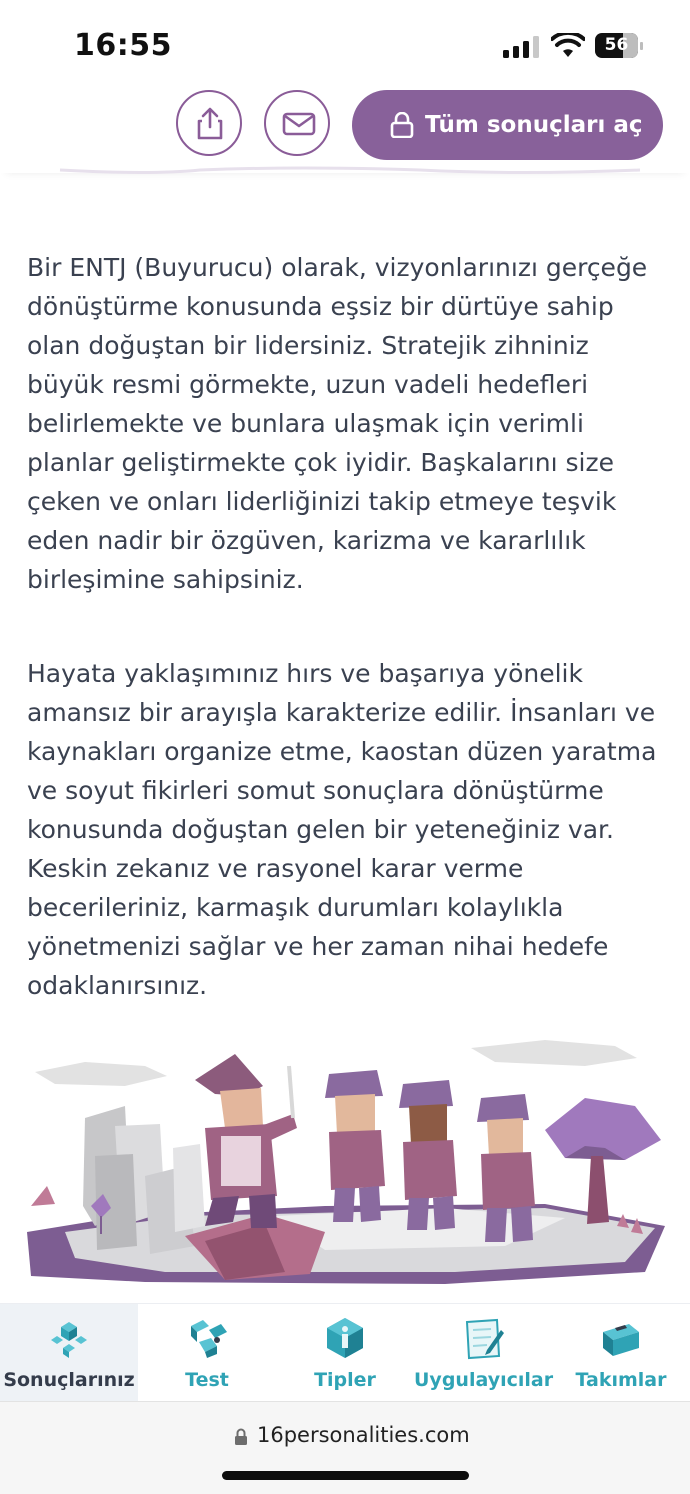 This screenshot has width=690, height=1494. I want to click on cellular-signal-icon, so click(521, 47).